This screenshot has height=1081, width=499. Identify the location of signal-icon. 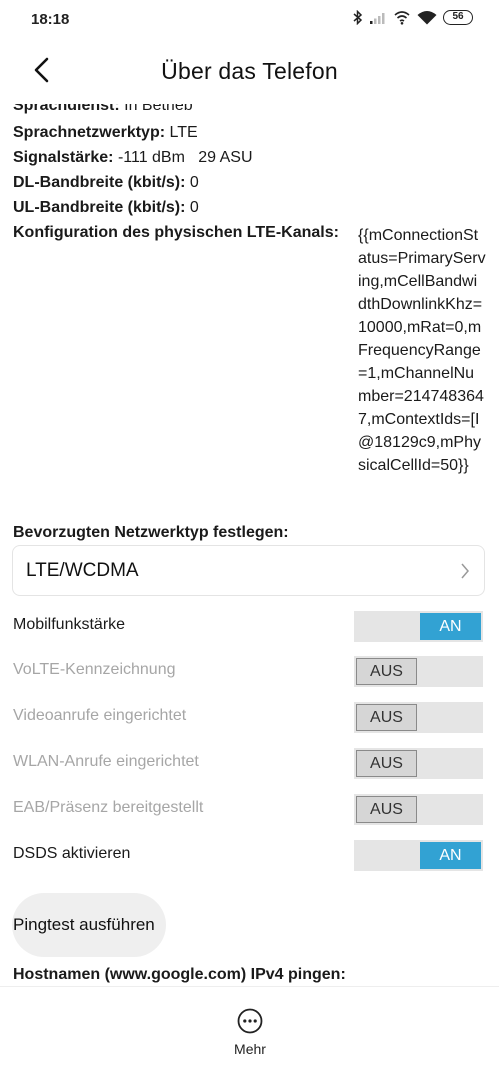
(378, 18).